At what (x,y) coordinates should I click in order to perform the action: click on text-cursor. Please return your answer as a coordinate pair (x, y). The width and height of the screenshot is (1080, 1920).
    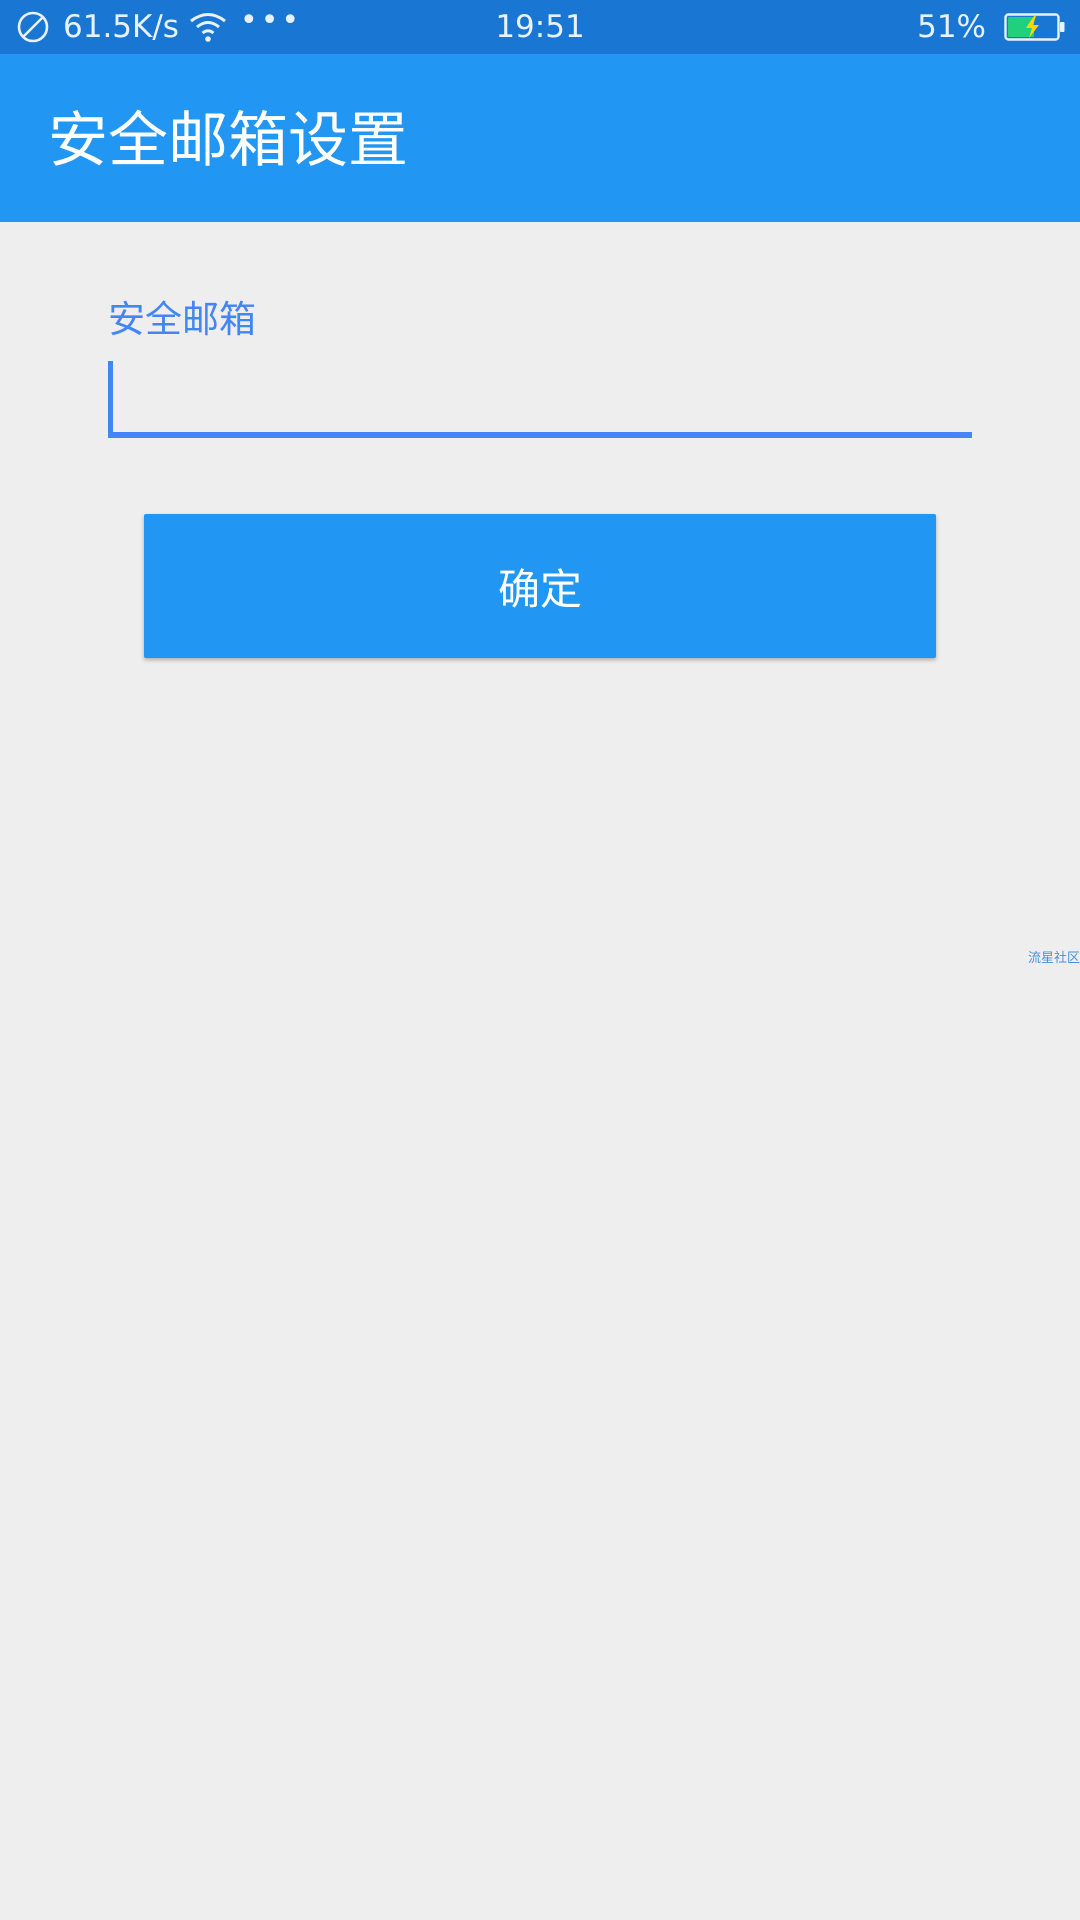
    Looking at the image, I should click on (110, 397).